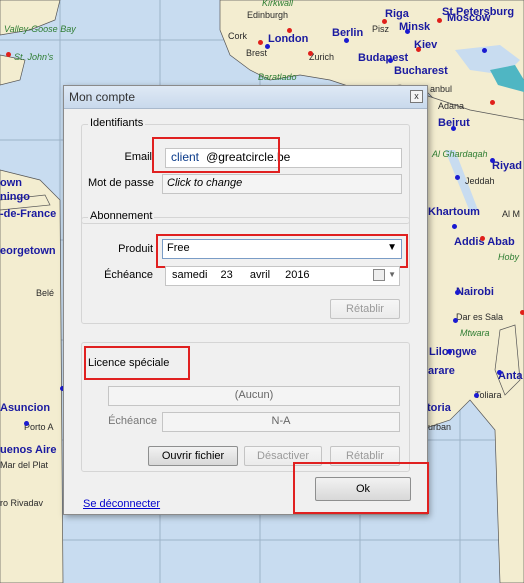 This screenshot has height=583, width=524. Describe the element at coordinates (509, 257) in the screenshot. I see `city-label: Hoby` at that location.